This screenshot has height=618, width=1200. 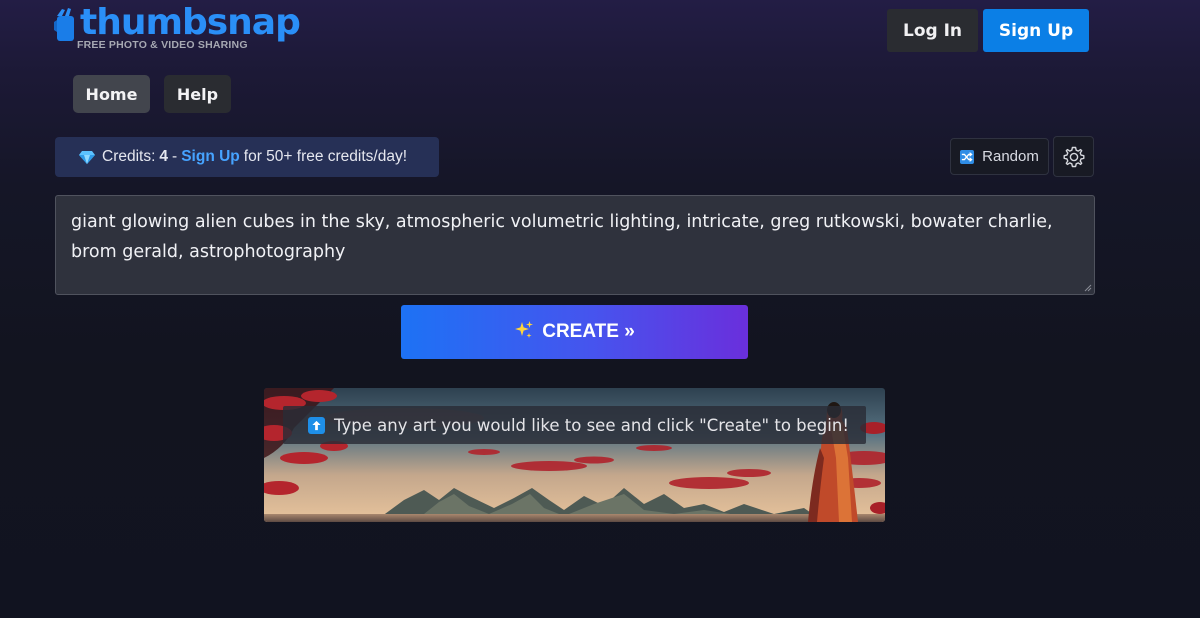 I want to click on logo-icon, so click(x=64, y=24).